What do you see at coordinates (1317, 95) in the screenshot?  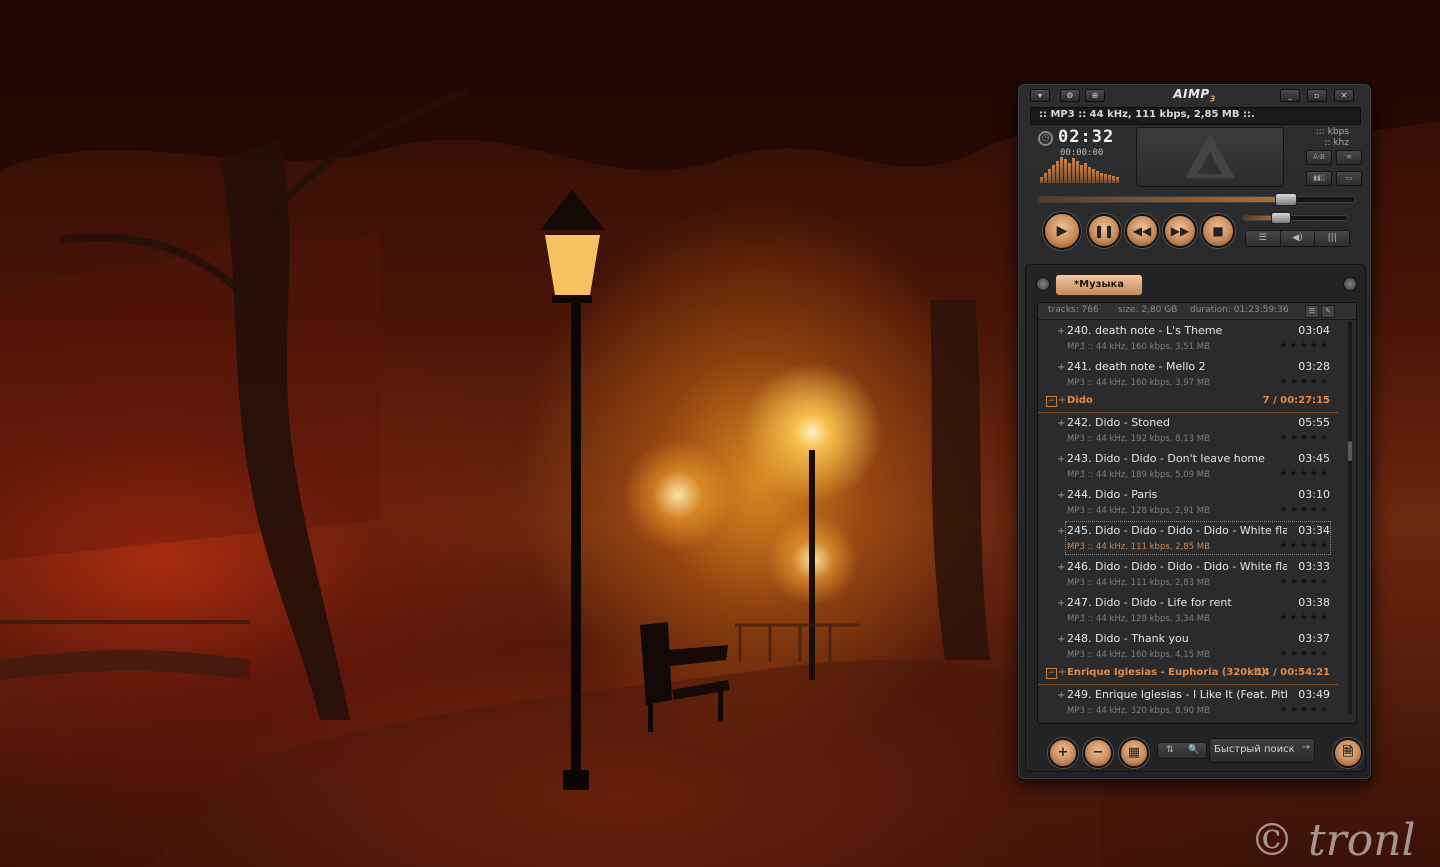 I see `maximize-button: ▫` at bounding box center [1317, 95].